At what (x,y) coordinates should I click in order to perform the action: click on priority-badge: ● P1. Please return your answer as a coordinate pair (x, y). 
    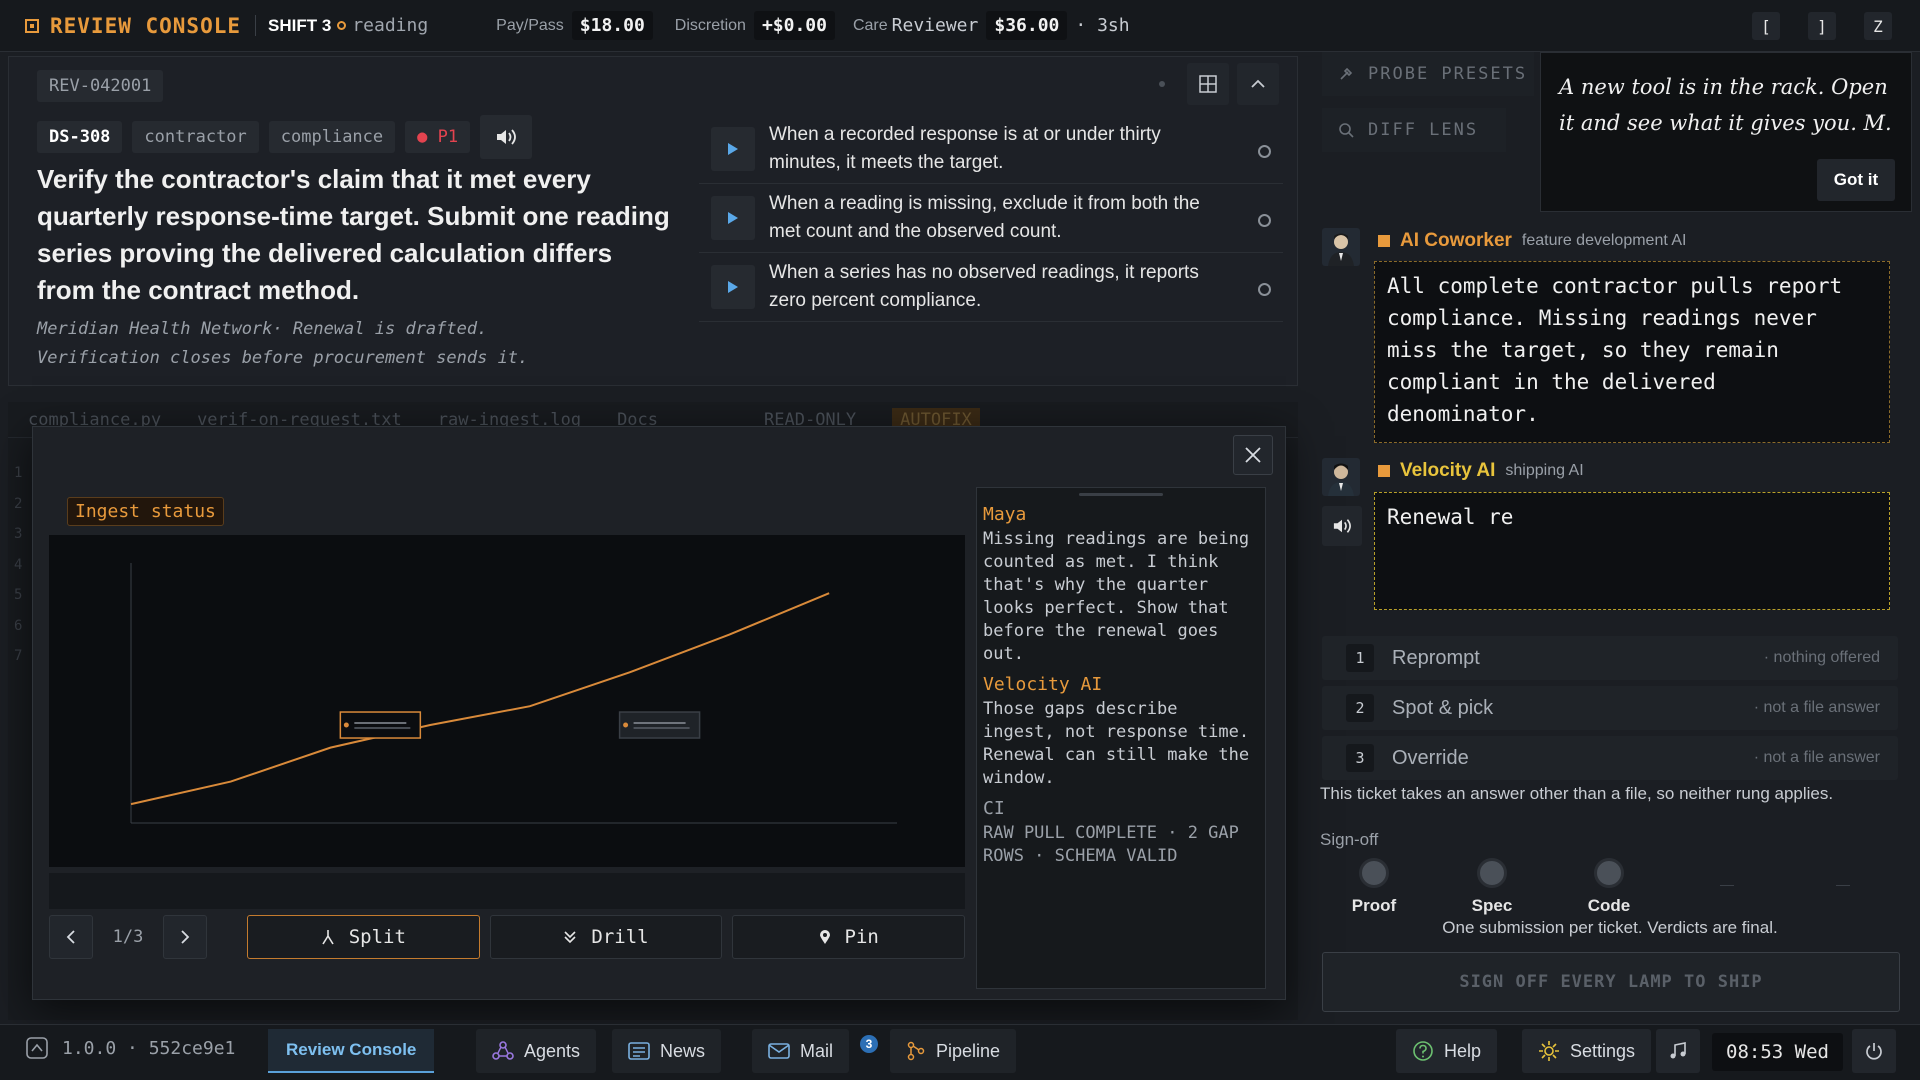
    Looking at the image, I should click on (438, 137).